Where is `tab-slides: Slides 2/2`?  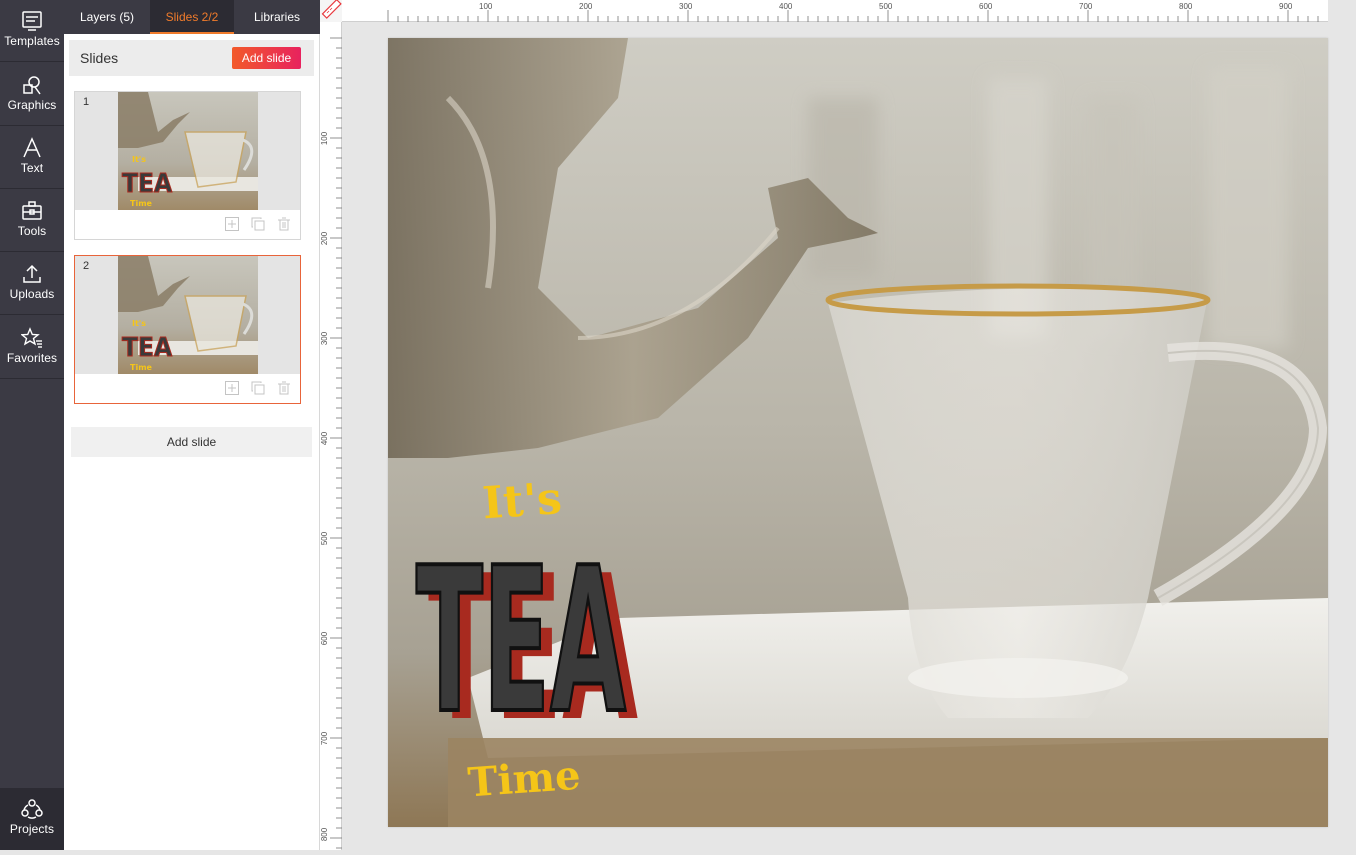
tab-slides: Slides 2/2 is located at coordinates (192, 17).